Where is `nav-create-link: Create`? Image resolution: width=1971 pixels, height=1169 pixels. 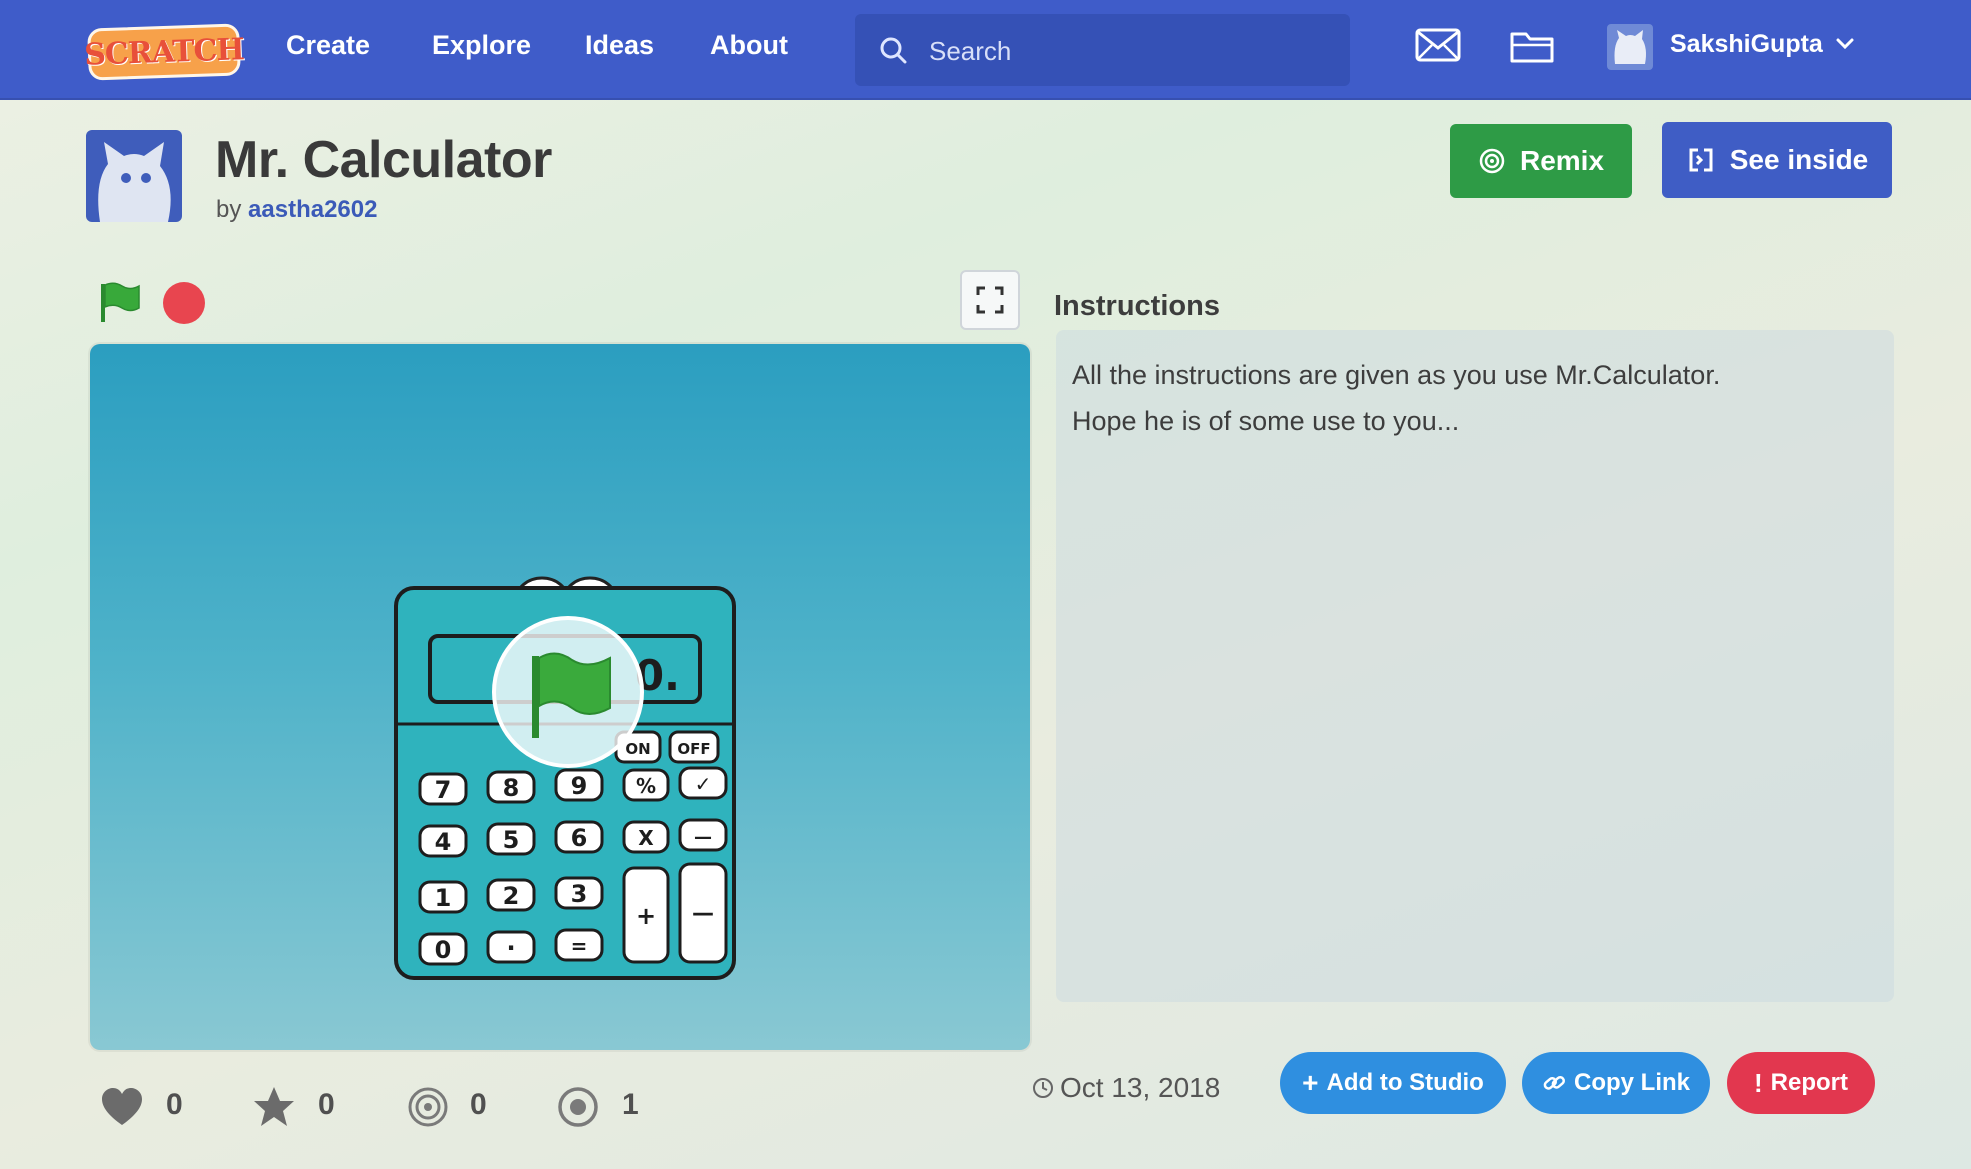
nav-create-link: Create is located at coordinates (328, 45).